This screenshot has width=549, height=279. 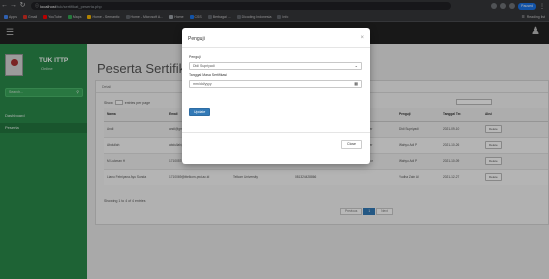 What do you see at coordinates (275, 66) in the screenshot?
I see `penguji-select: Didi Supriyadi ⌄` at bounding box center [275, 66].